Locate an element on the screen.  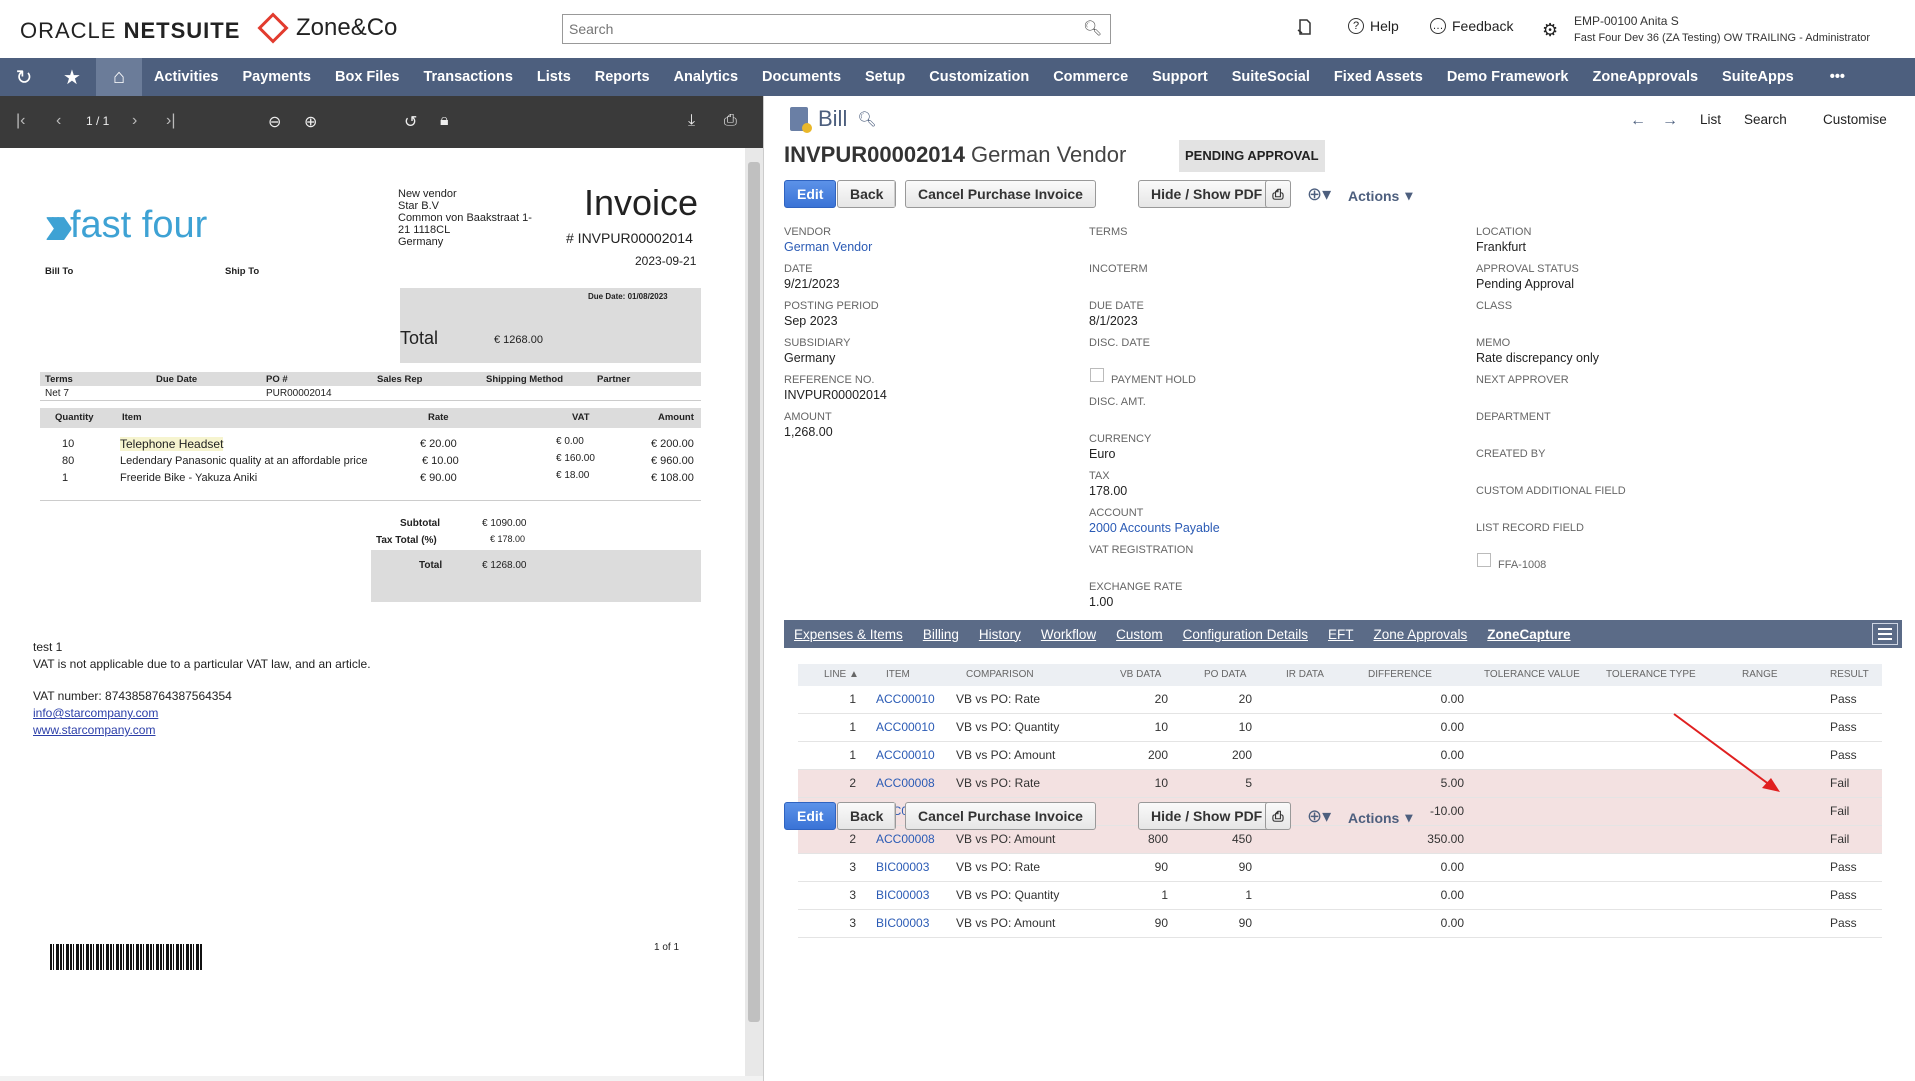
next-page-icon: › is located at coordinates (134, 121).